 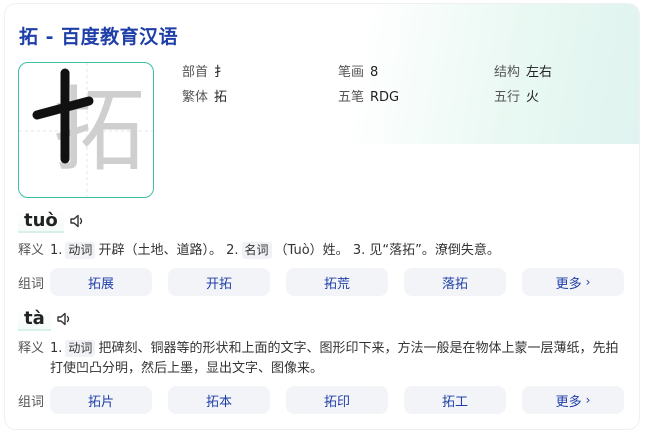 What do you see at coordinates (101, 400) in the screenshot?
I see `word-button: 拓片` at bounding box center [101, 400].